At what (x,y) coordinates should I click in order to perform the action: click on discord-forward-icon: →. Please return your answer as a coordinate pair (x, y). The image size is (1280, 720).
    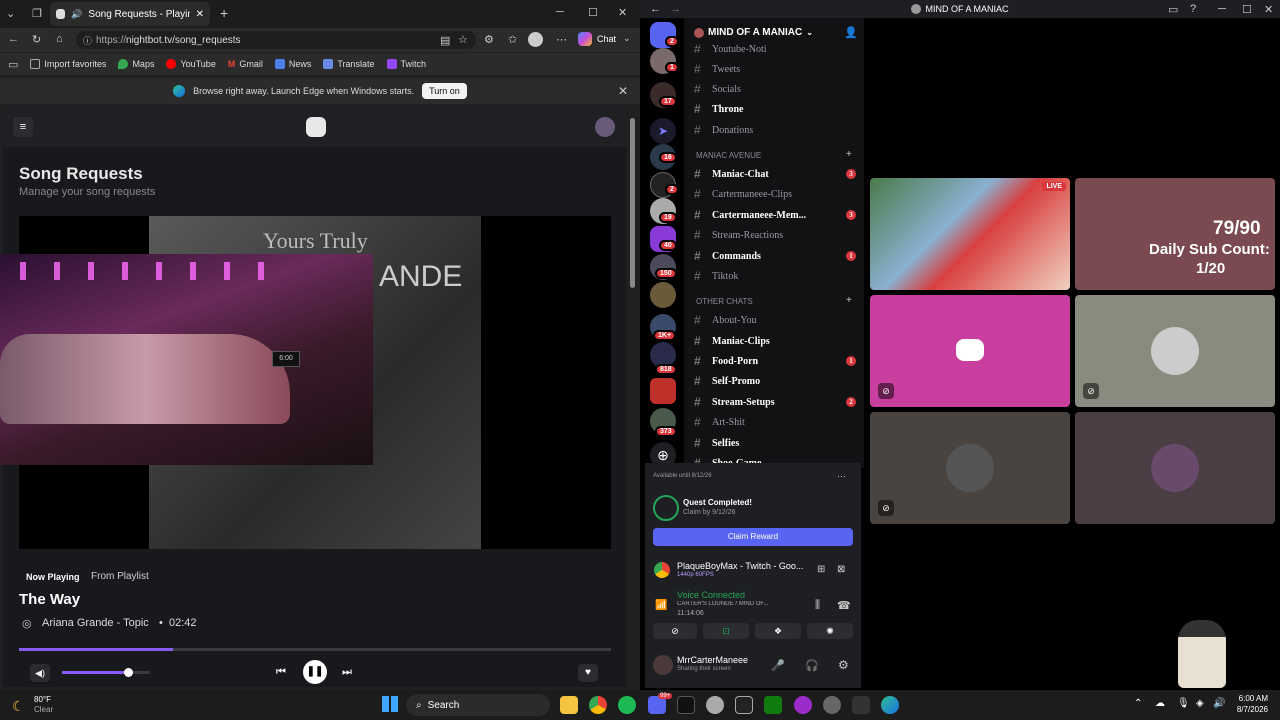
    Looking at the image, I should click on (675, 9).